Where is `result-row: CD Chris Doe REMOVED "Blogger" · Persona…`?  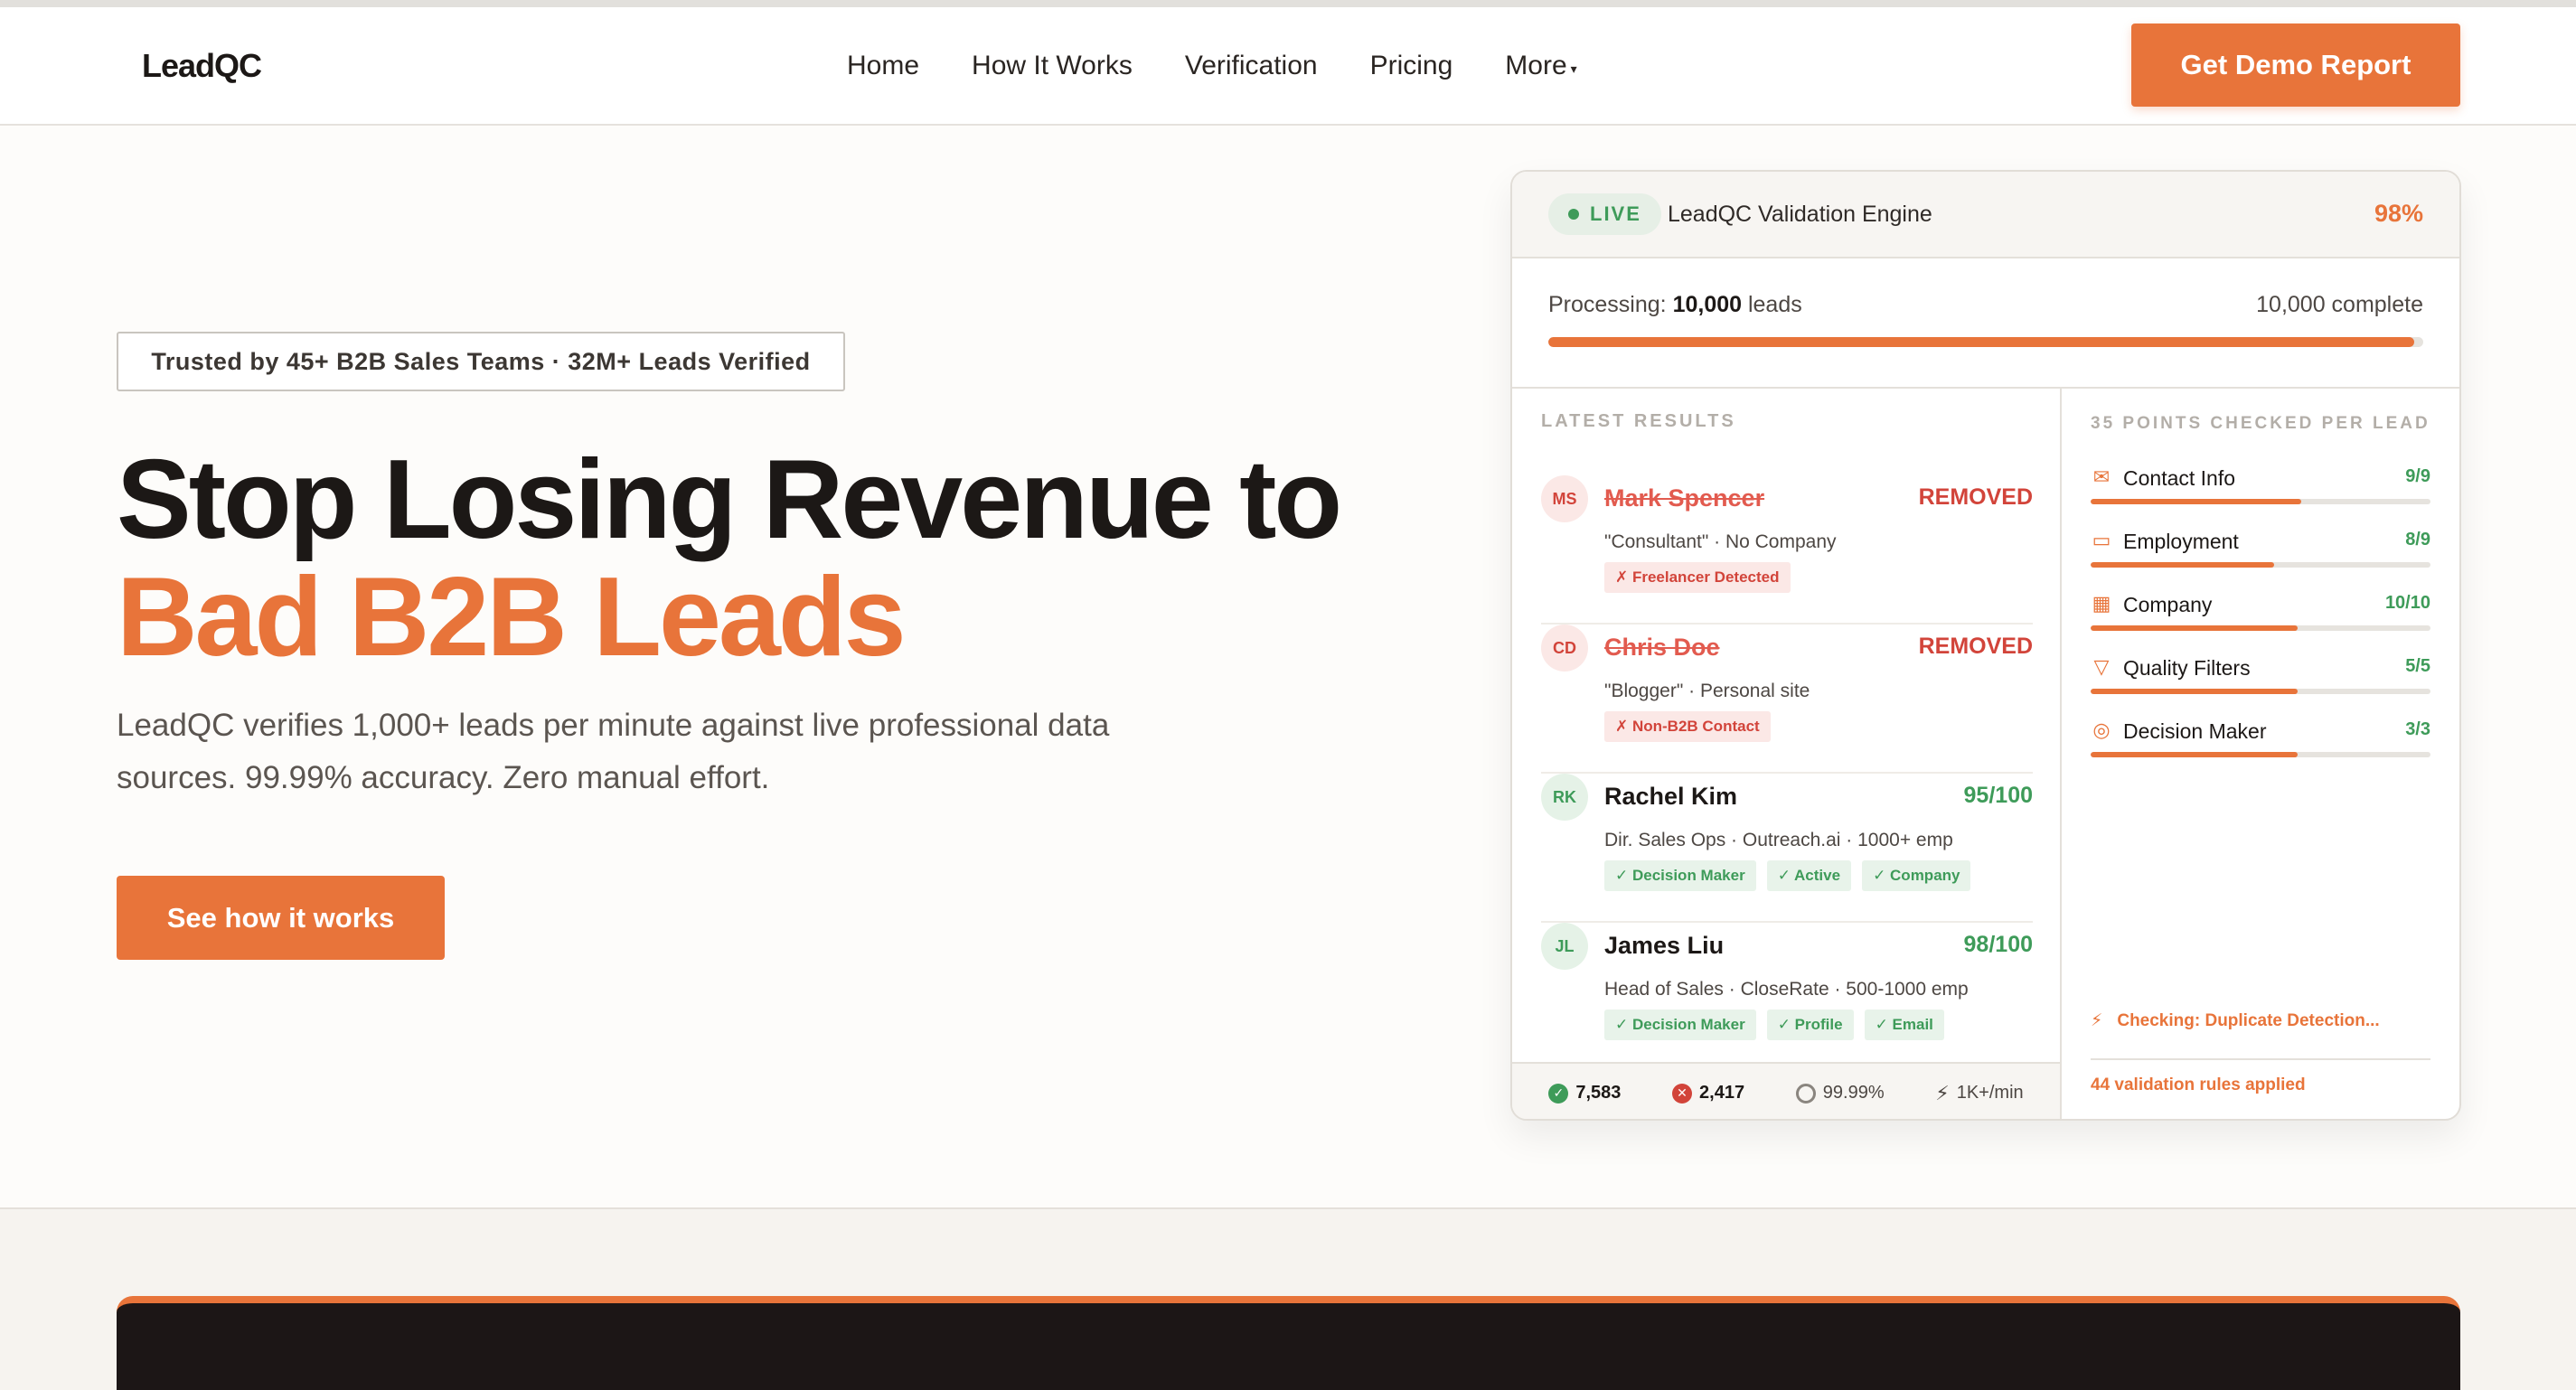 result-row: CD Chris Doe REMOVED "Blogger" · Persona… is located at coordinates (1787, 700).